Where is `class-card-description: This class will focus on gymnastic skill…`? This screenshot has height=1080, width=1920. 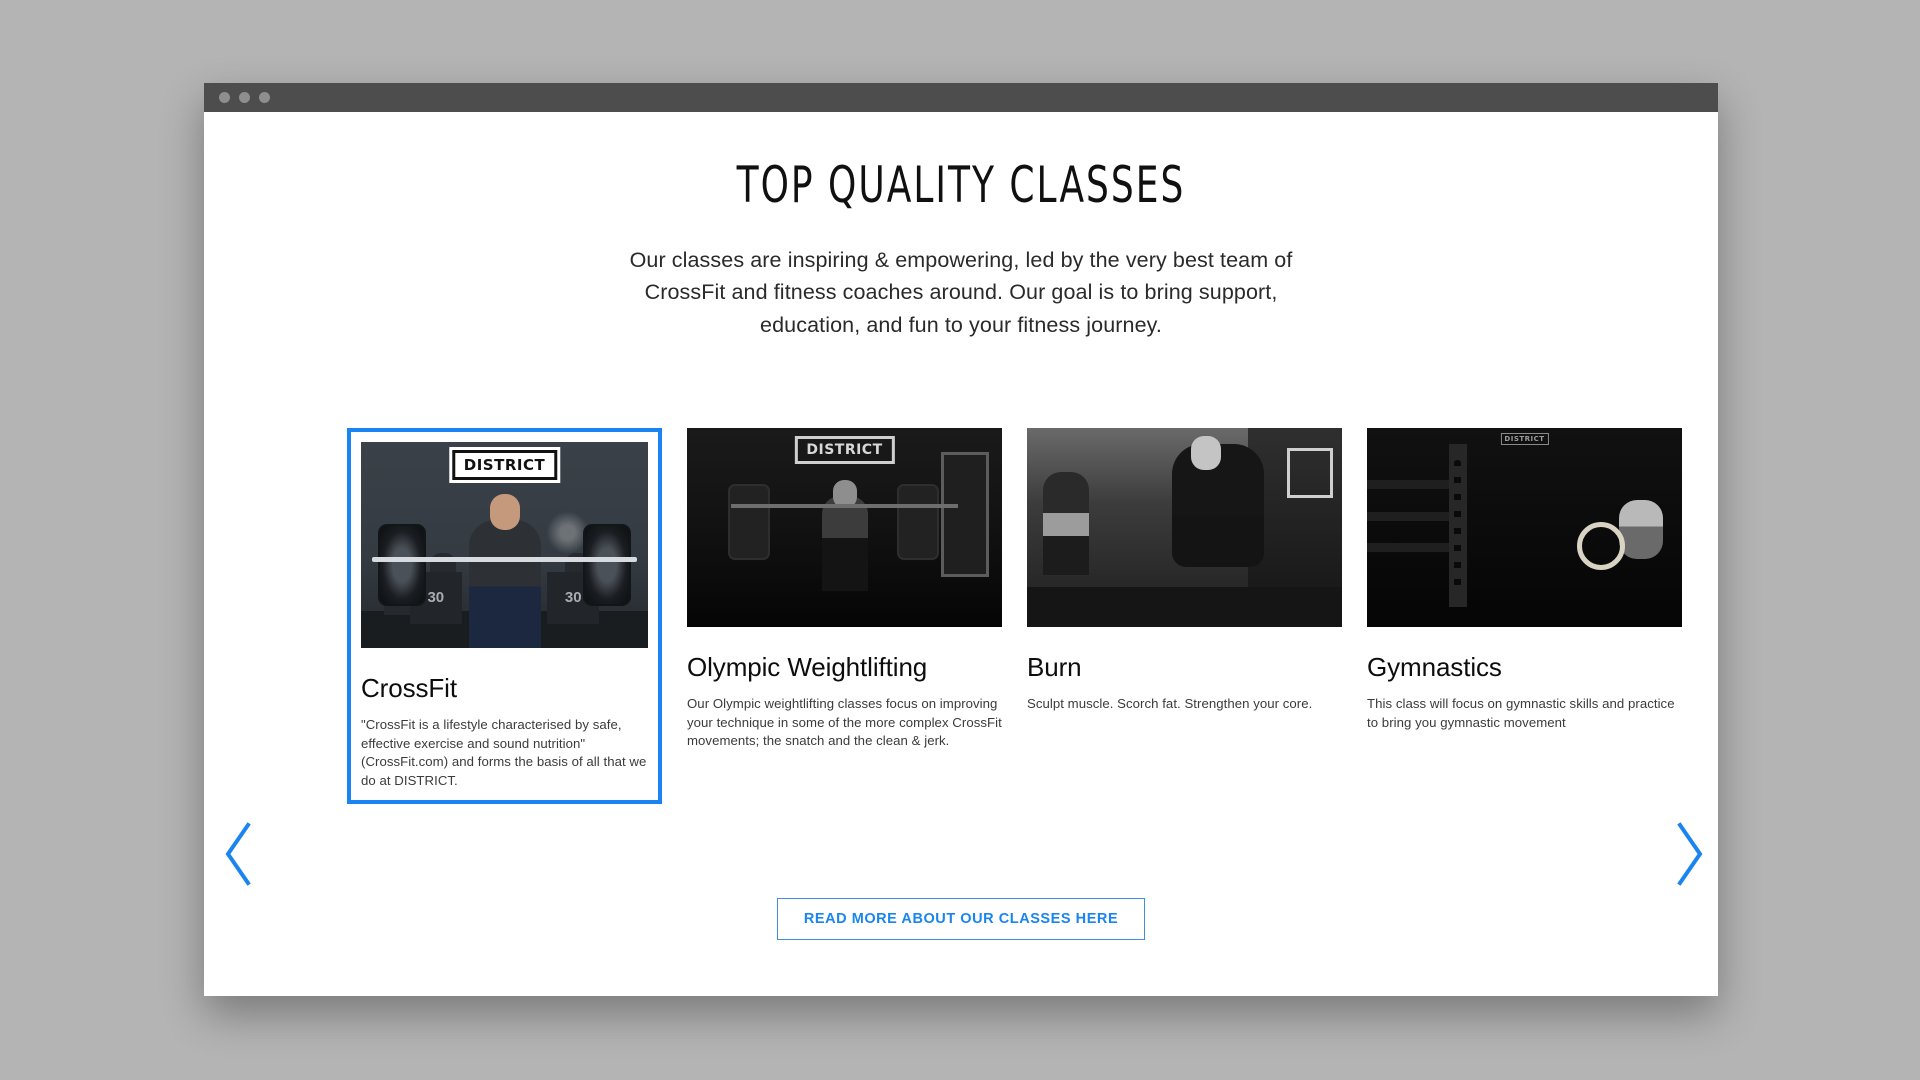 class-card-description: This class will focus on gymnastic skill… is located at coordinates (1521, 713).